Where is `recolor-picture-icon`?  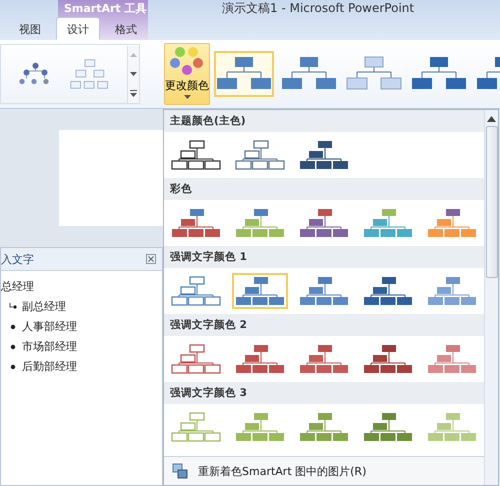
recolor-picture-icon is located at coordinates (180, 471).